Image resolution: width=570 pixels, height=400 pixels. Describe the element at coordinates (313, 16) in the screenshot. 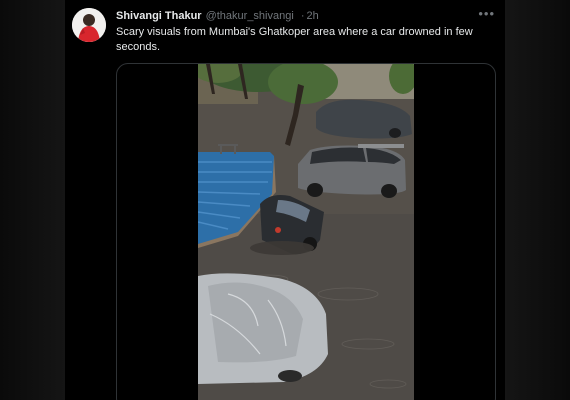

I see `tweet-time: 2h` at that location.